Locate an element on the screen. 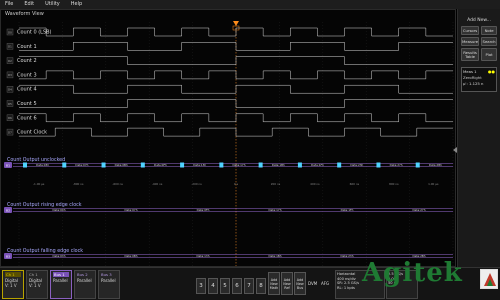 This screenshot has height=300, width=500. bus-value: Data:27h is located at coordinates (396, 165).